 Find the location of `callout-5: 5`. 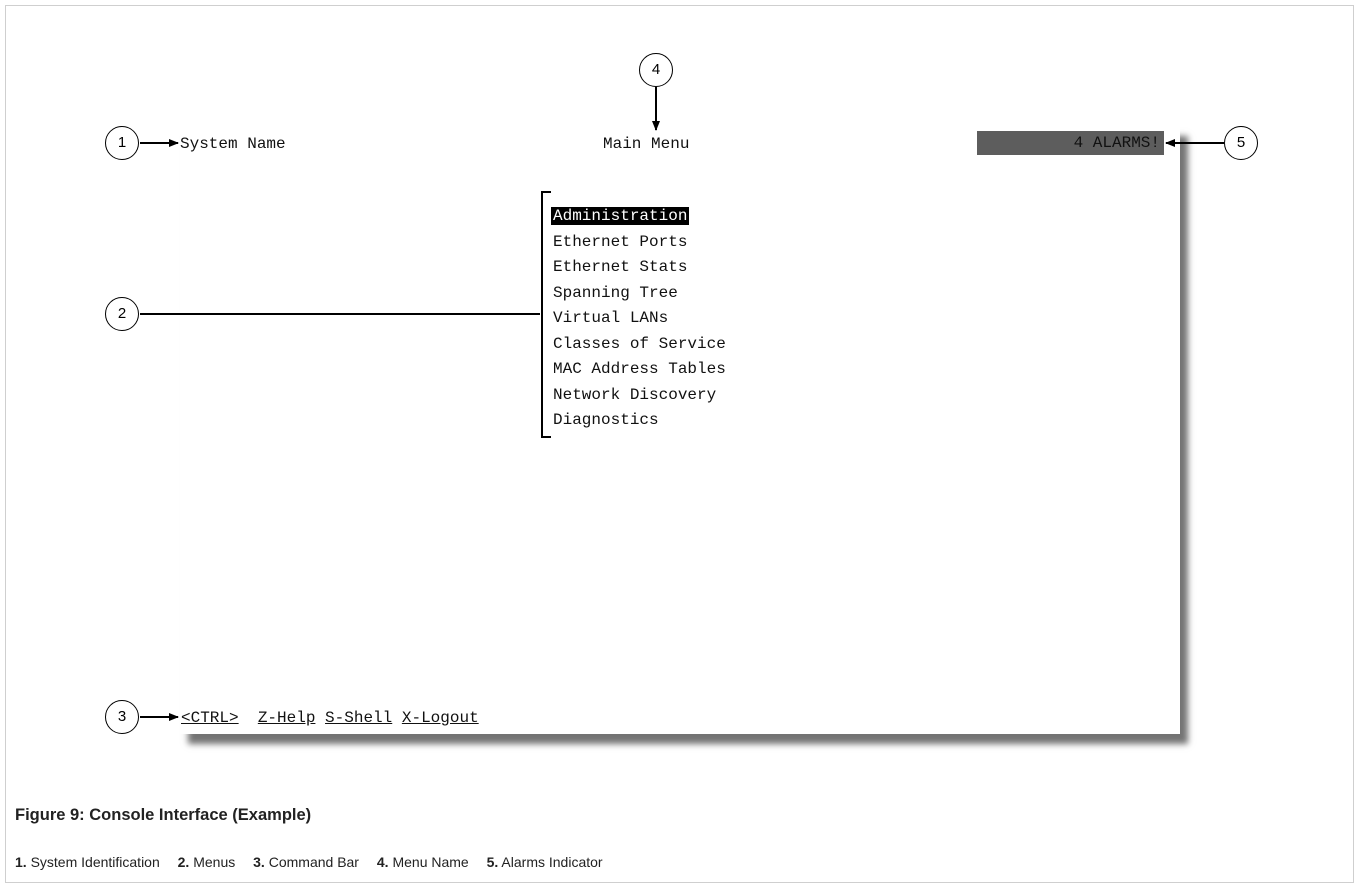

callout-5: 5 is located at coordinates (1241, 143).